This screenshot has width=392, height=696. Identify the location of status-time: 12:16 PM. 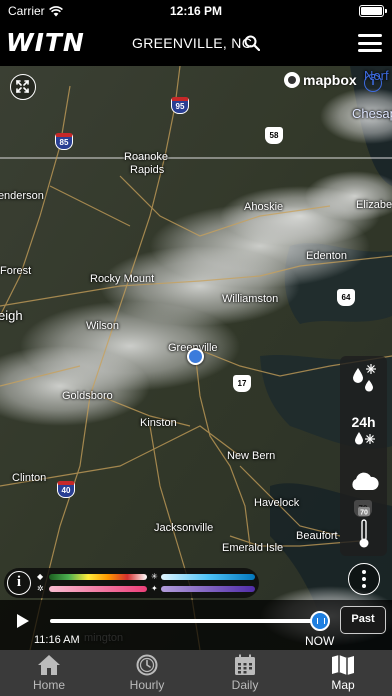
(196, 11).